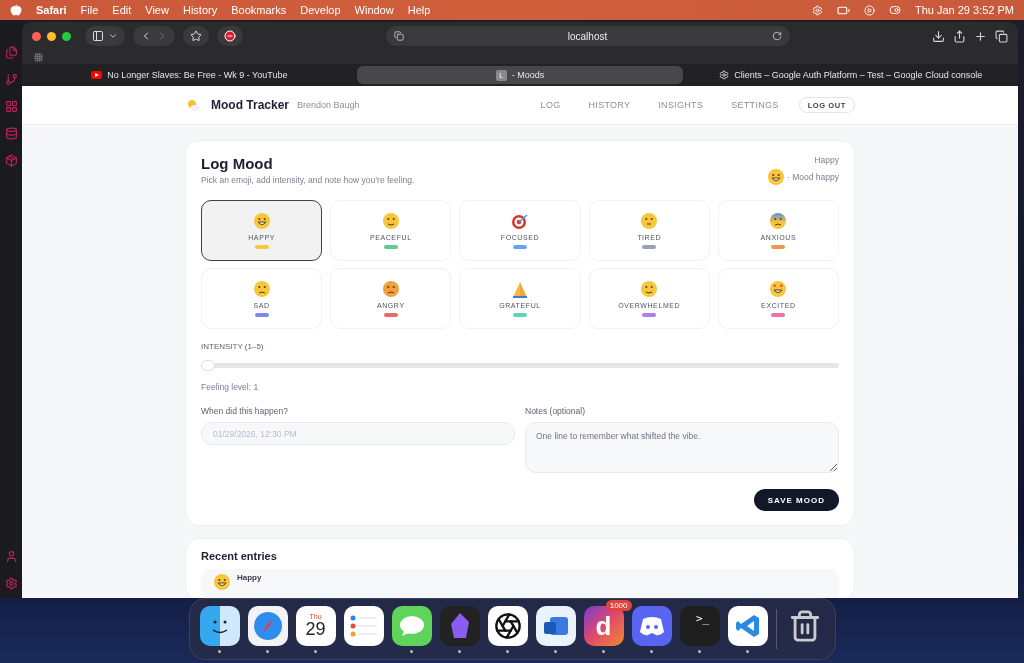  Describe the element at coordinates (520, 583) in the screenshot. I see `entry-row: Happy` at that location.